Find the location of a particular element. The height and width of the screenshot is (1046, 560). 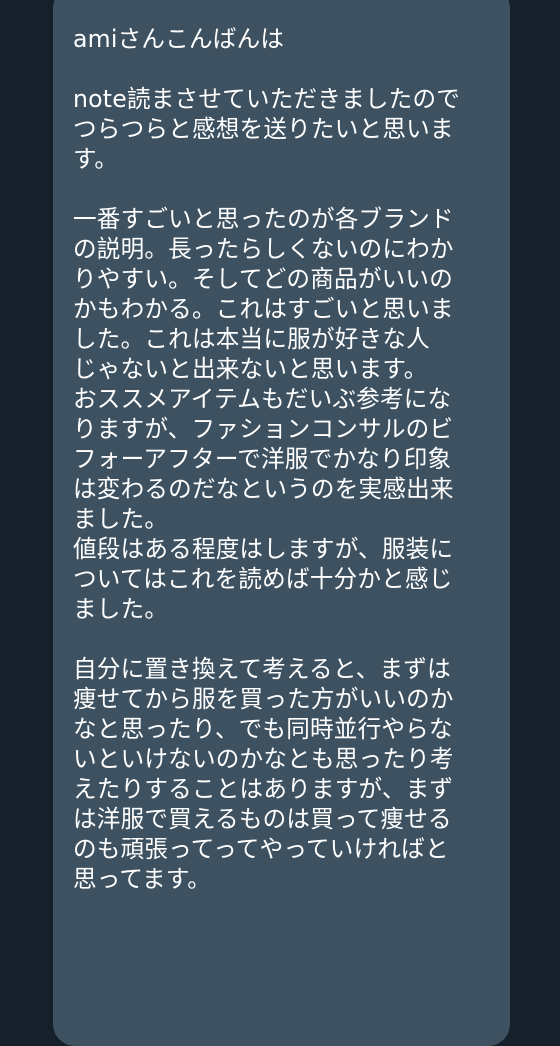

message-line: は変わるのだなというのを実感出来 is located at coordinates (263, 489).